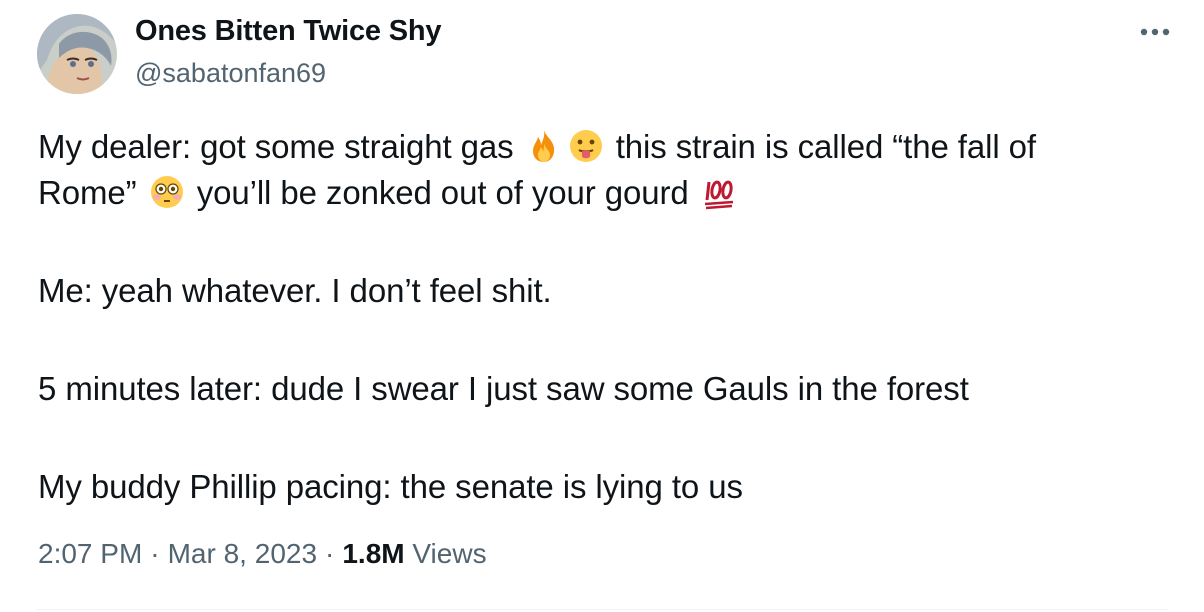  I want to click on display-name: Ones Bitten Twice Shy, so click(288, 31).